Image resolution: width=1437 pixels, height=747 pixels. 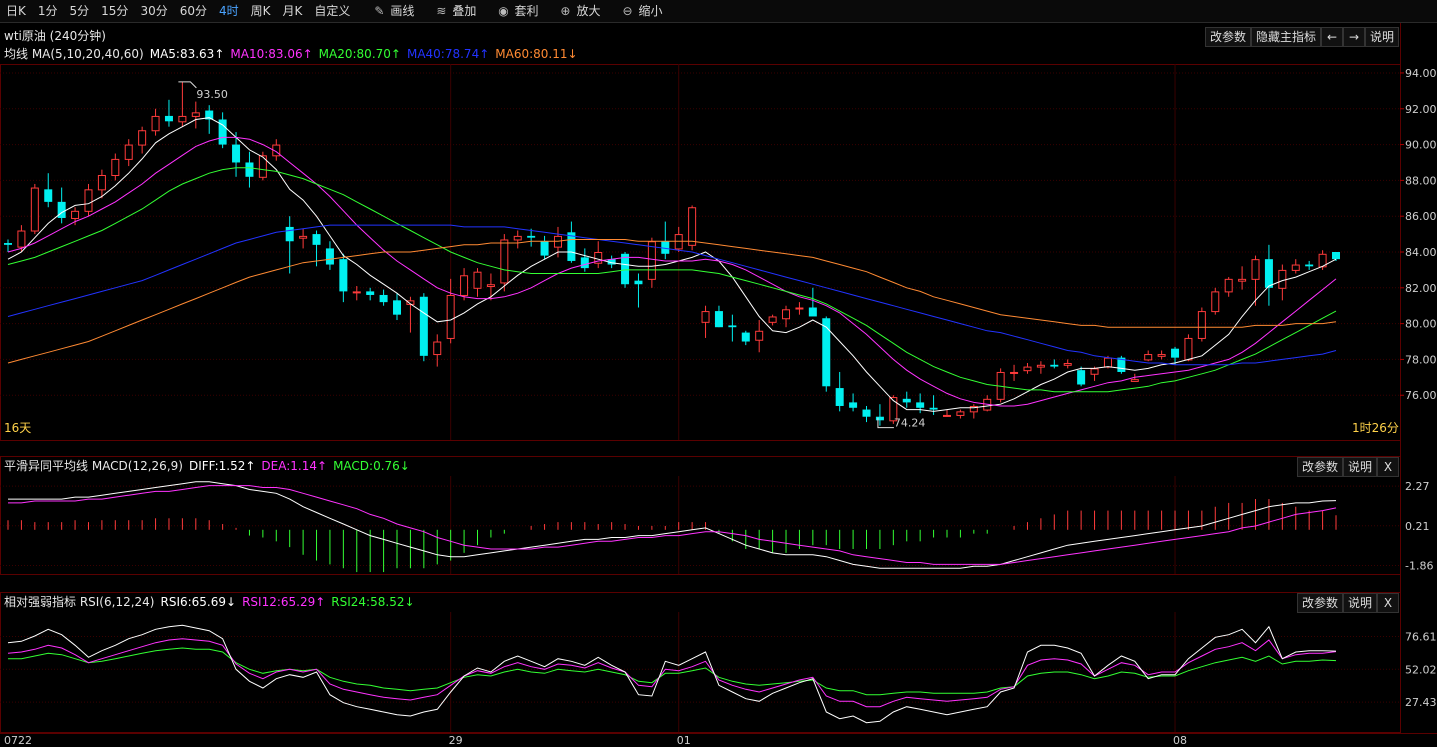 I want to click on main-panel-title-bar: wti原油 (240分钟) 改参数 隐藏主指标 ← → 说明, so click(x=700, y=37).